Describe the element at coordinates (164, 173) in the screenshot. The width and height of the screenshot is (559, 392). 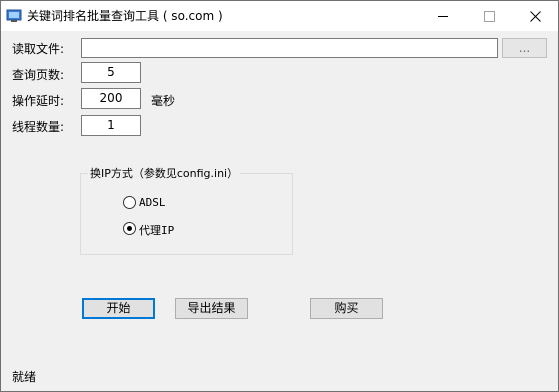
I see `ip-method-group-title: 换IP方式（参数见config.ini）` at that location.